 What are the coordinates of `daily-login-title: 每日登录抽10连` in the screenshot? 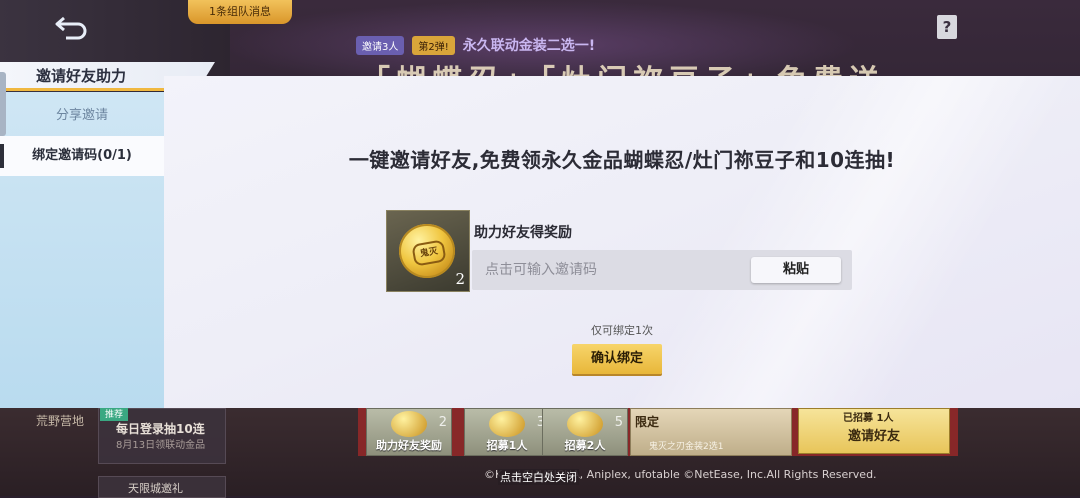 It's located at (160, 429).